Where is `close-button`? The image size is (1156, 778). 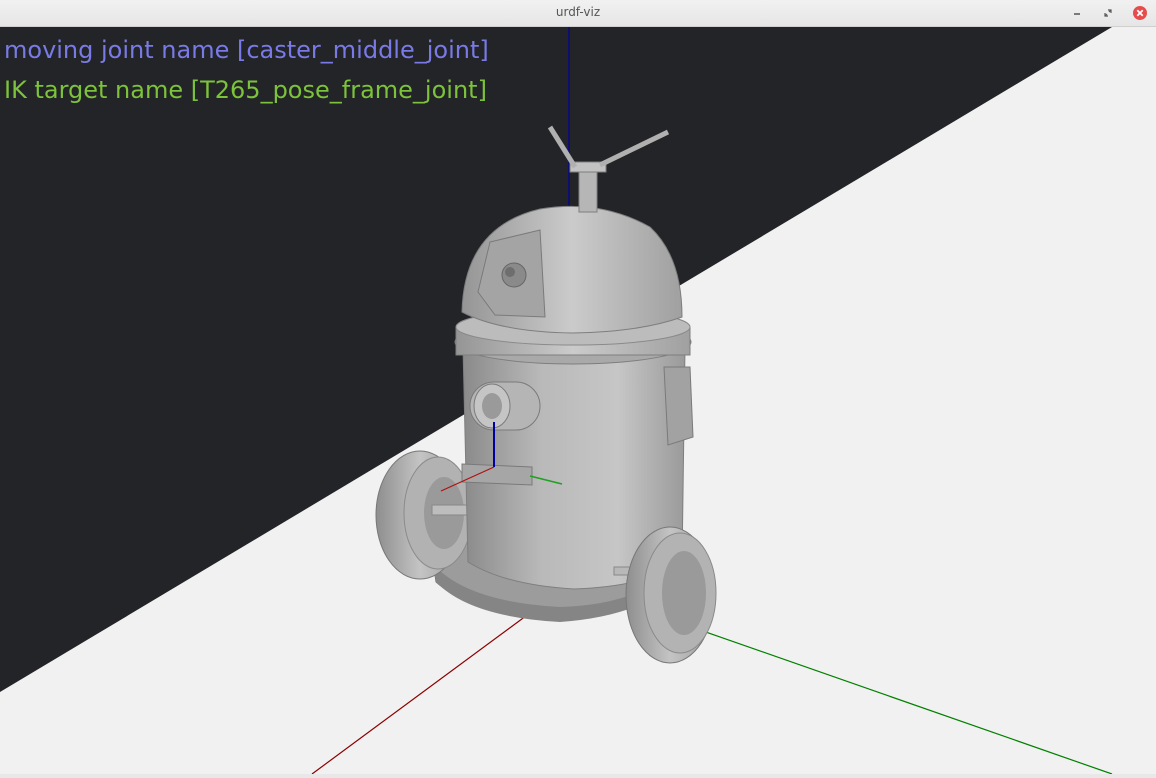 close-button is located at coordinates (1140, 13).